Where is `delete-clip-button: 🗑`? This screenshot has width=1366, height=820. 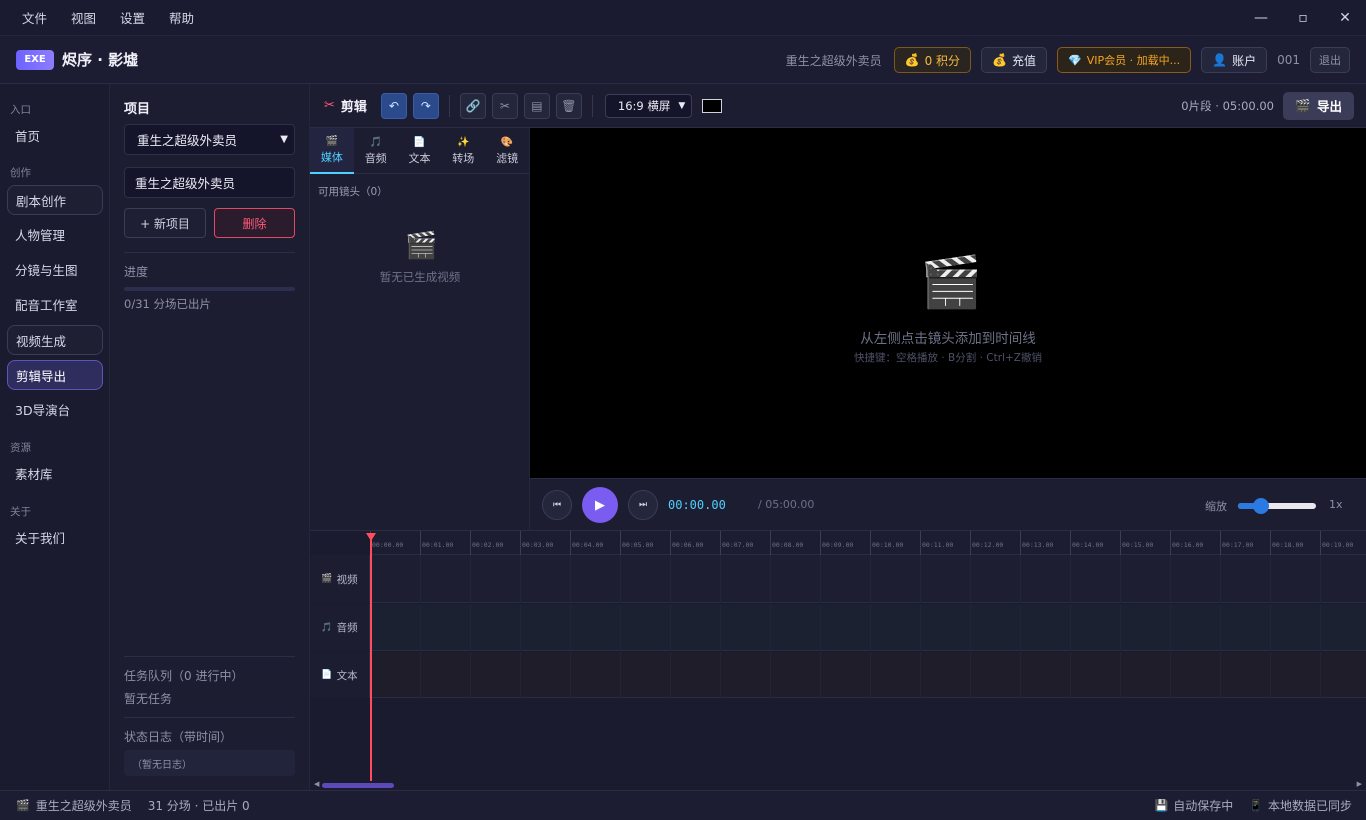 delete-clip-button: 🗑 is located at coordinates (568, 105).